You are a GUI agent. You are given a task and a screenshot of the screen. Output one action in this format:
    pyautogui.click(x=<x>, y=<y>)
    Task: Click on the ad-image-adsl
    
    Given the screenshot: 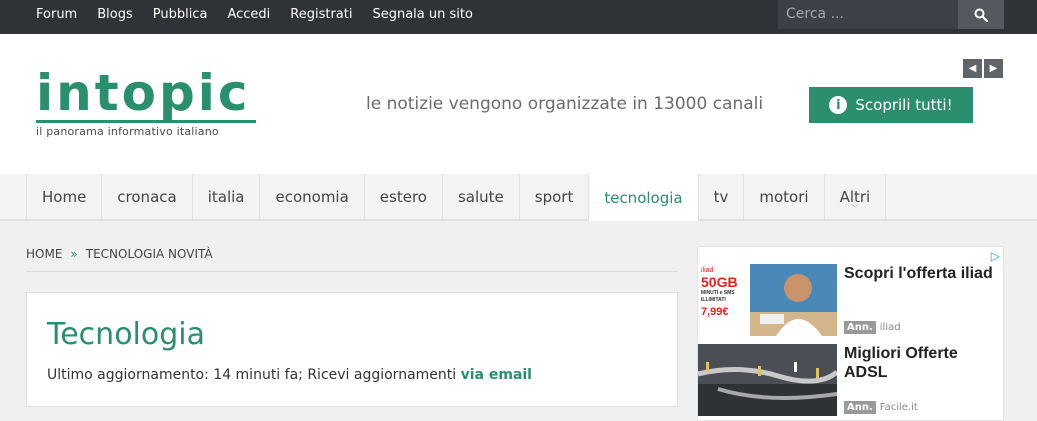 What is the action you would take?
    pyautogui.click(x=767, y=380)
    